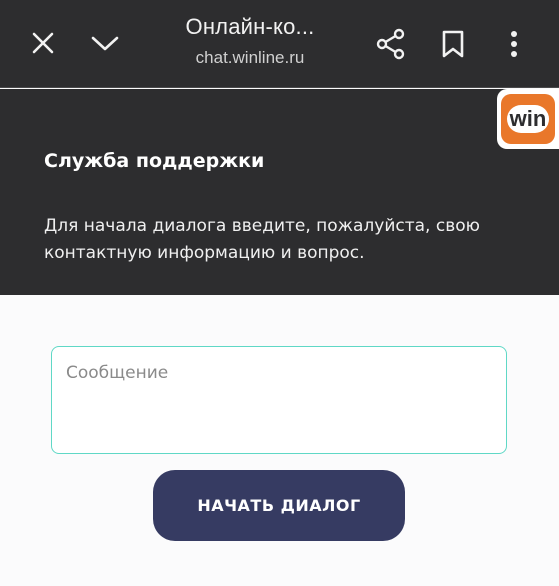 This screenshot has height=586, width=559. I want to click on bookmark-icon, so click(453, 44).